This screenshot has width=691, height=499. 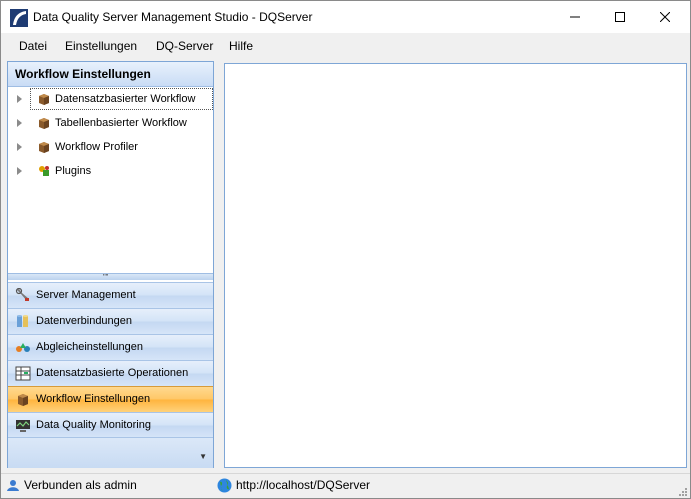 I want to click on tree-item-record-workflow: Datensatzbasierter Workflow, so click(x=110, y=99).